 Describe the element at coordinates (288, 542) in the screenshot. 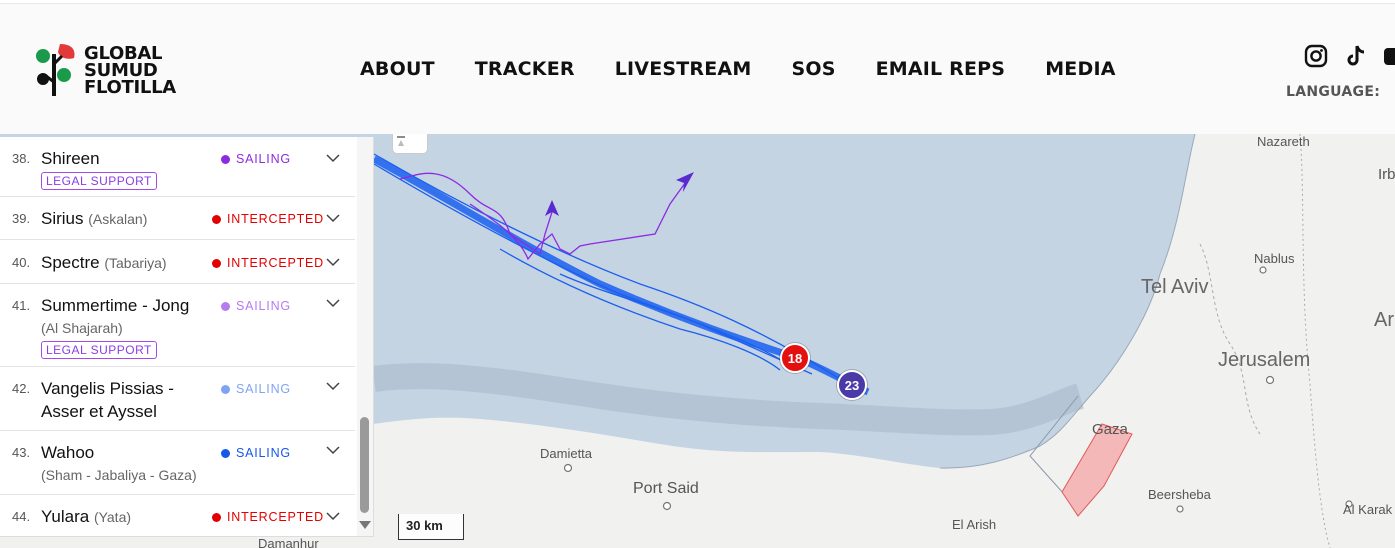

I see `place-label-damanhur: Damanhur` at that location.